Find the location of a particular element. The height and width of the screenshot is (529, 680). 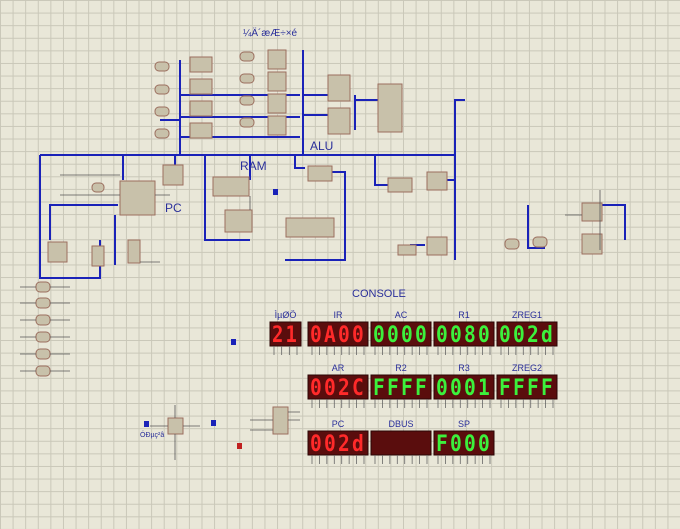

display-zreg2: ZREG2 FFFF is located at coordinates (527, 385).